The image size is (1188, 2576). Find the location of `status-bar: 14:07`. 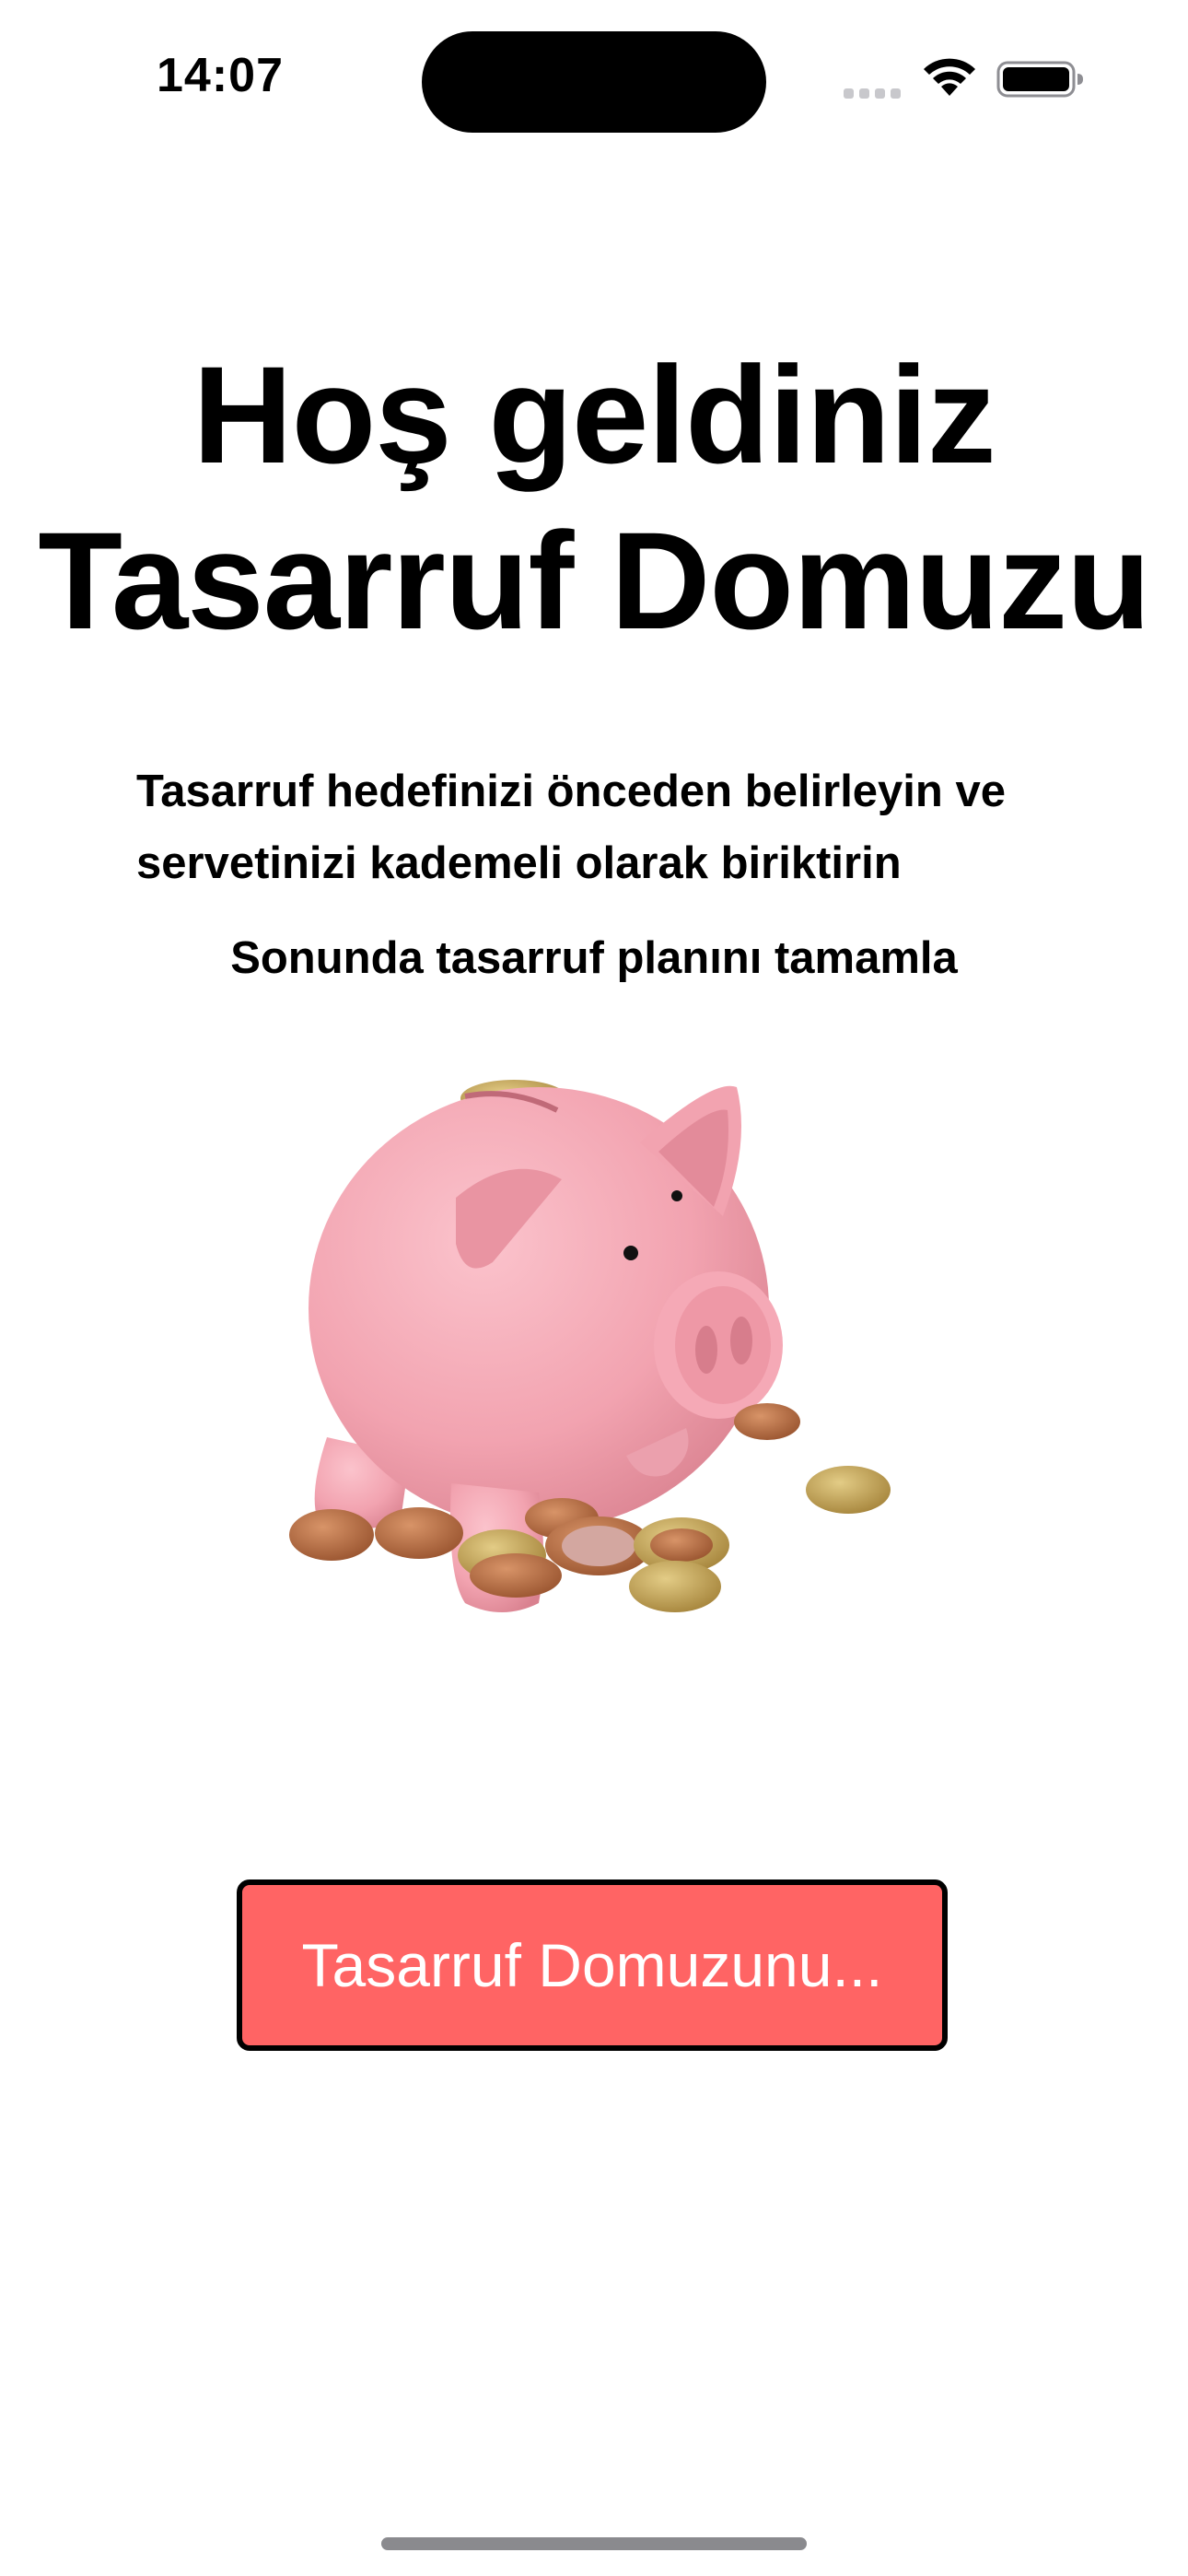

status-bar: 14:07 is located at coordinates (594, 78).